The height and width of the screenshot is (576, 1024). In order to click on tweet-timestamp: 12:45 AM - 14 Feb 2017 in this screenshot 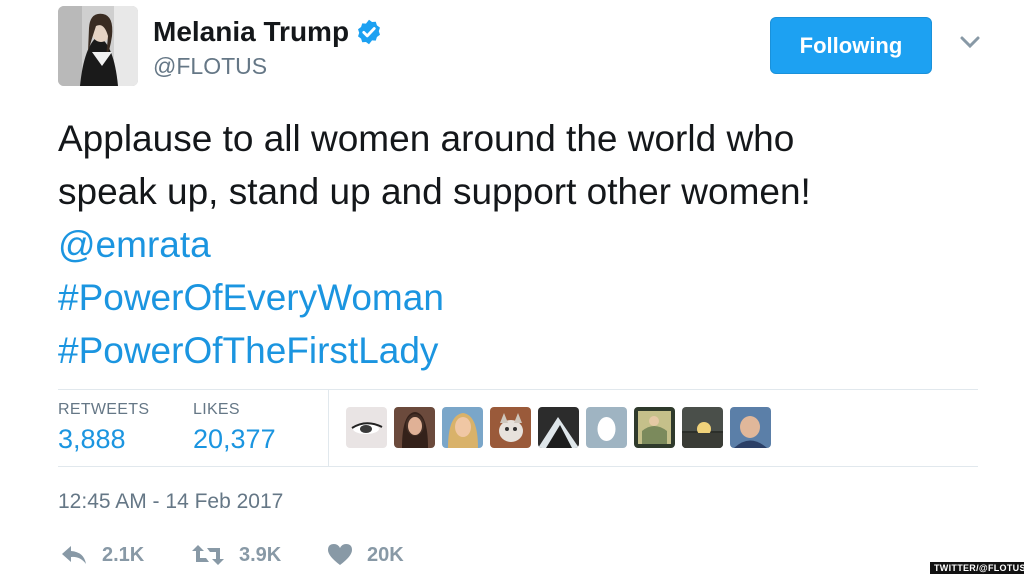, I will do `click(170, 502)`.